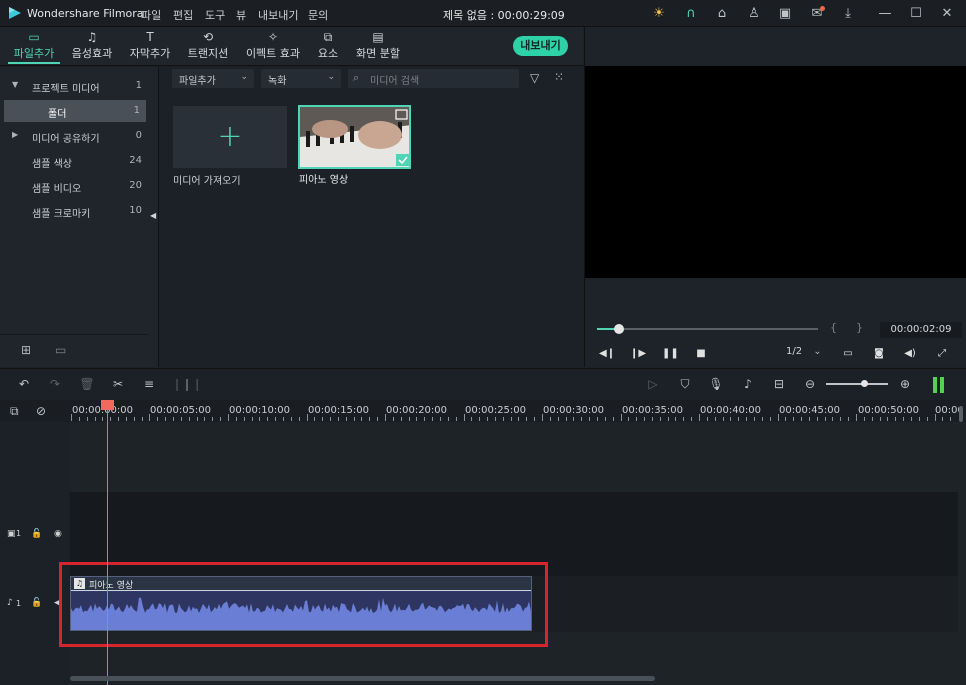  I want to click on step-back-icon: ◀❙, so click(607, 354).